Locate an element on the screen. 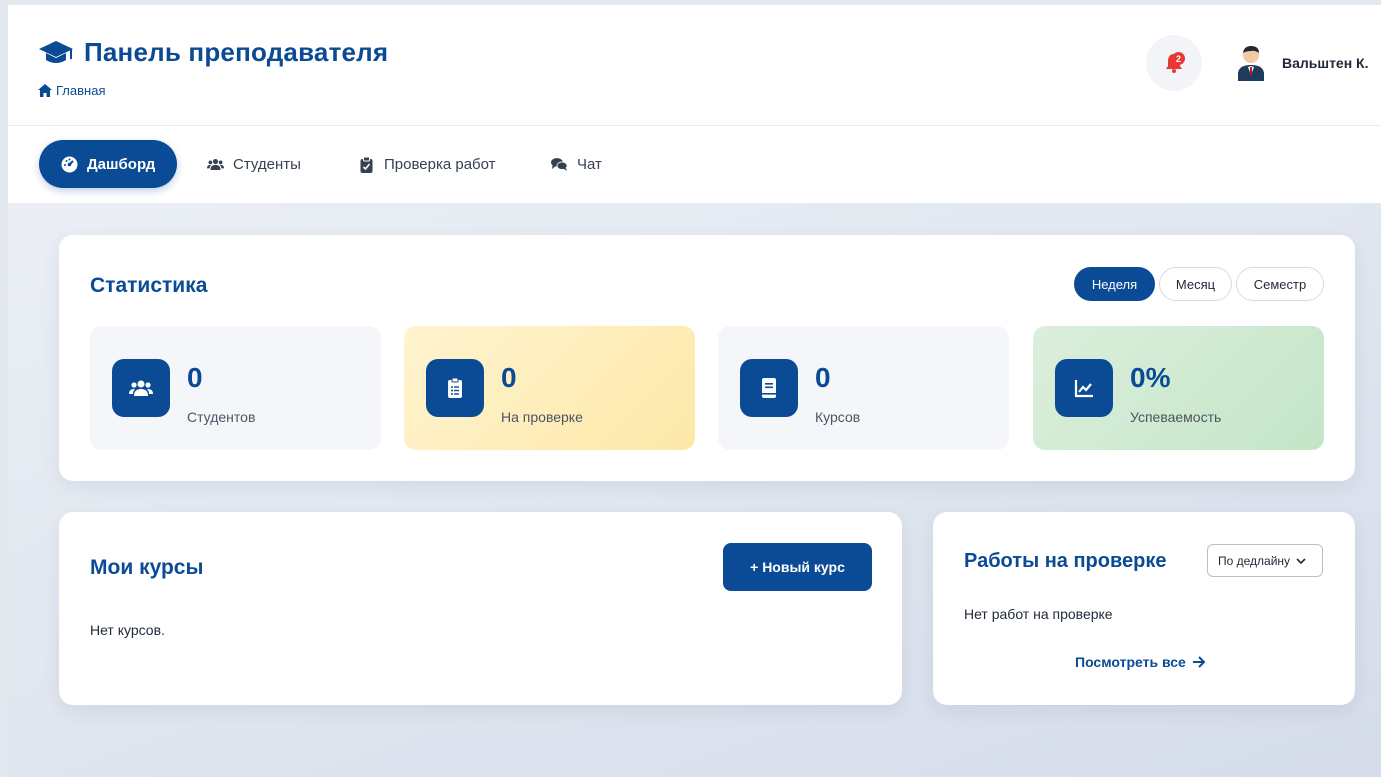  breadcrumb-home: Главная is located at coordinates (80, 90).